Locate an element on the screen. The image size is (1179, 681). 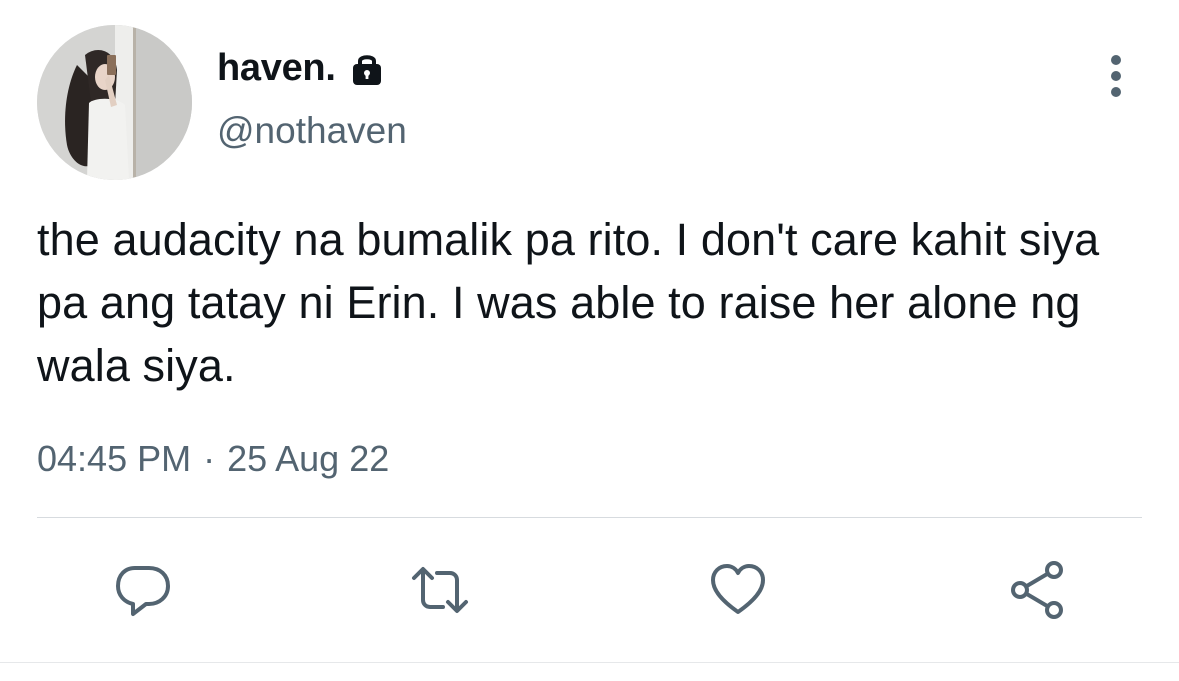
retweet-icon is located at coordinates (440, 590).